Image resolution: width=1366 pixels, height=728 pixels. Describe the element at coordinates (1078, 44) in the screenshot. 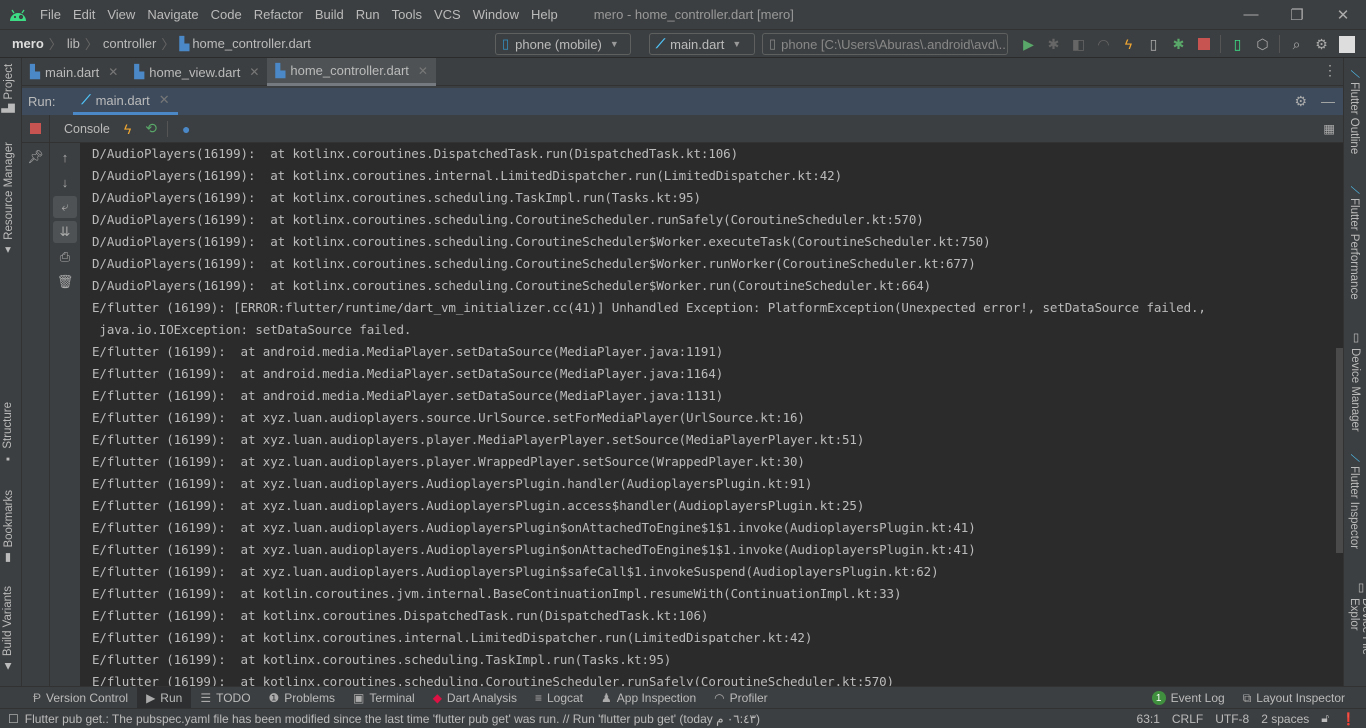

I see `run-with-coverage-button: ◧` at that location.